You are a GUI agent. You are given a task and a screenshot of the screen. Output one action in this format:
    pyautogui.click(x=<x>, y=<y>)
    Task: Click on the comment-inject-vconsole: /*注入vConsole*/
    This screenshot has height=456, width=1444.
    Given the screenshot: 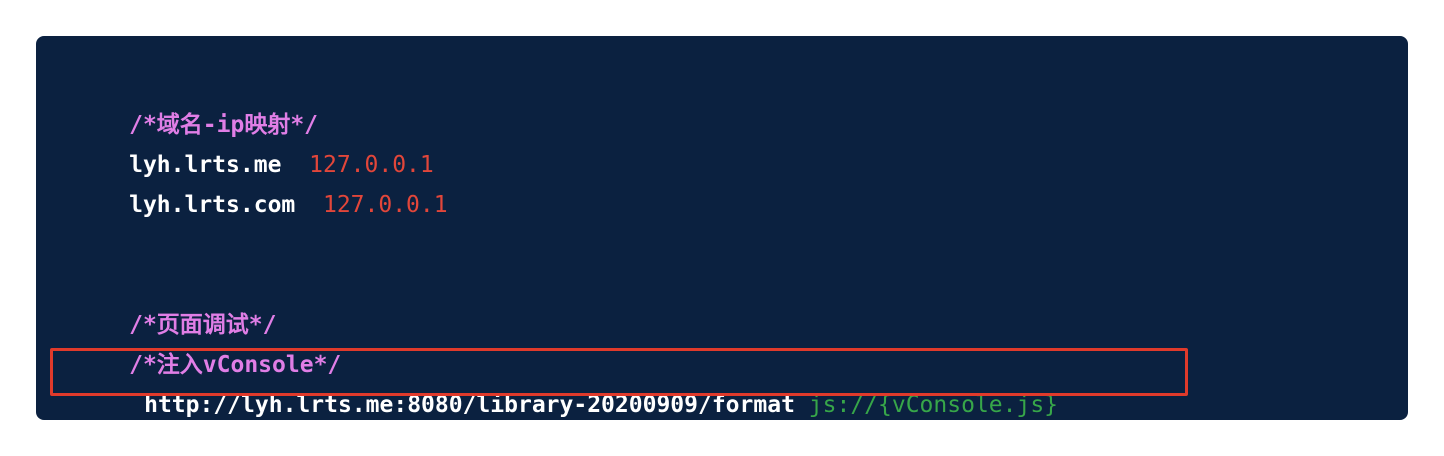 What is the action you would take?
    pyautogui.click(x=193, y=346)
    